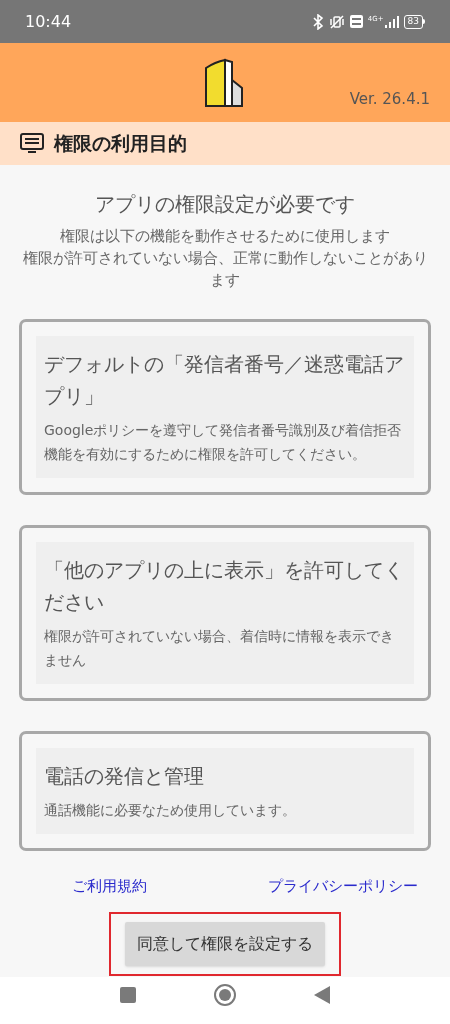 The height and width of the screenshot is (1024, 450). What do you see at coordinates (225, 204) in the screenshot?
I see `intro-heading: アプリの権限設定が必要です` at bounding box center [225, 204].